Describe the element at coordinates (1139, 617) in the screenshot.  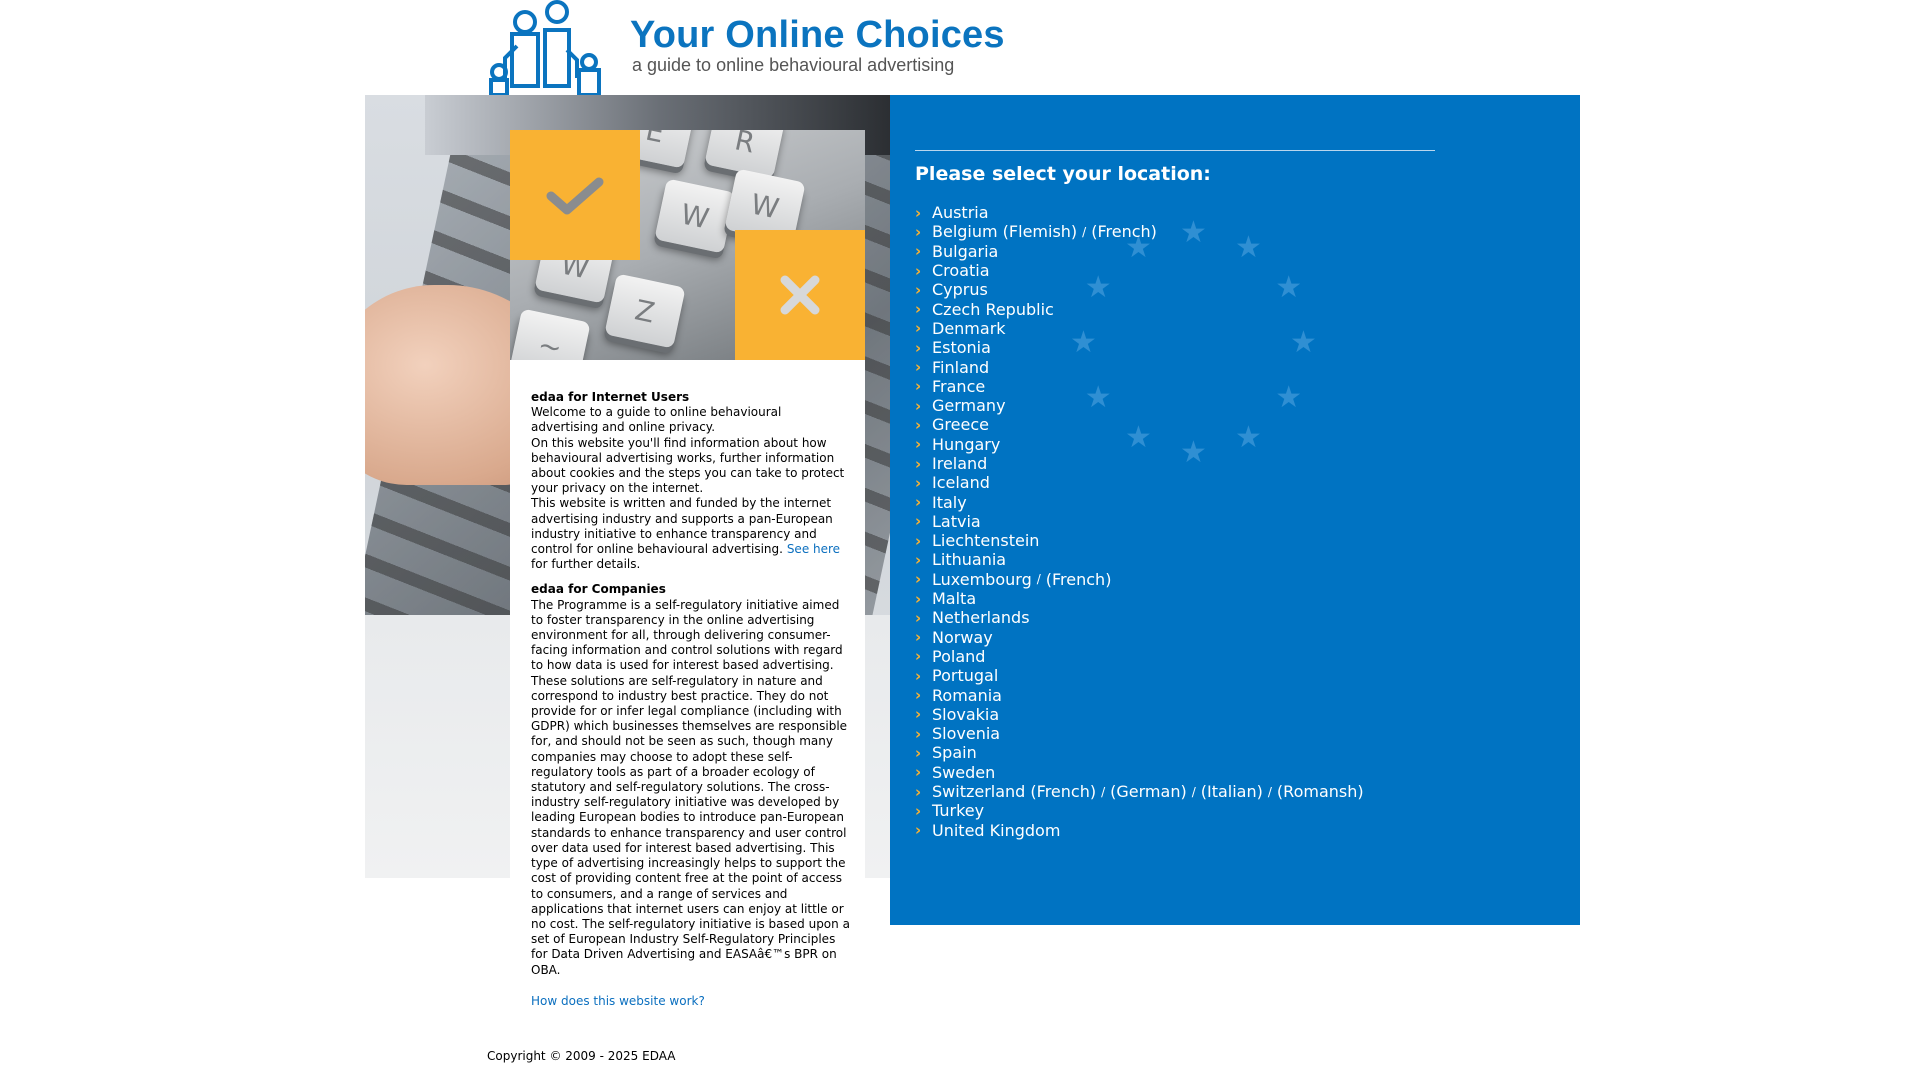
I see `country-item: › Netherlands` at that location.